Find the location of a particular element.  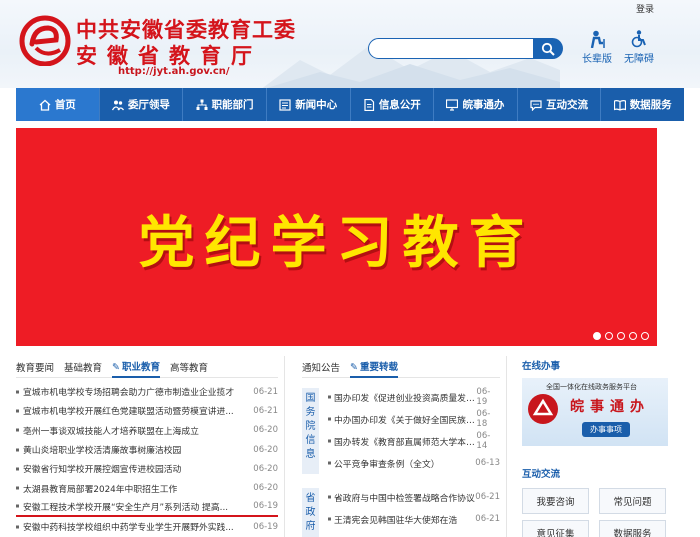

list-item: 国办印发《促进创业投资高质量发展... 06-19 is located at coordinates (414, 397).